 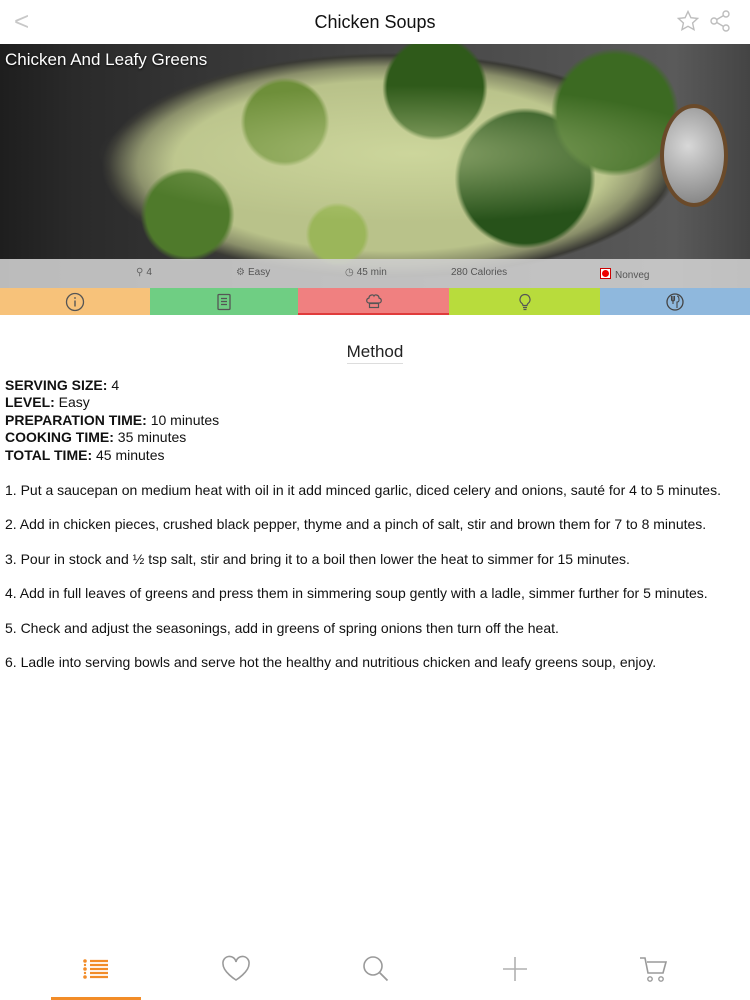 I want to click on search-icon, so click(x=376, y=969).